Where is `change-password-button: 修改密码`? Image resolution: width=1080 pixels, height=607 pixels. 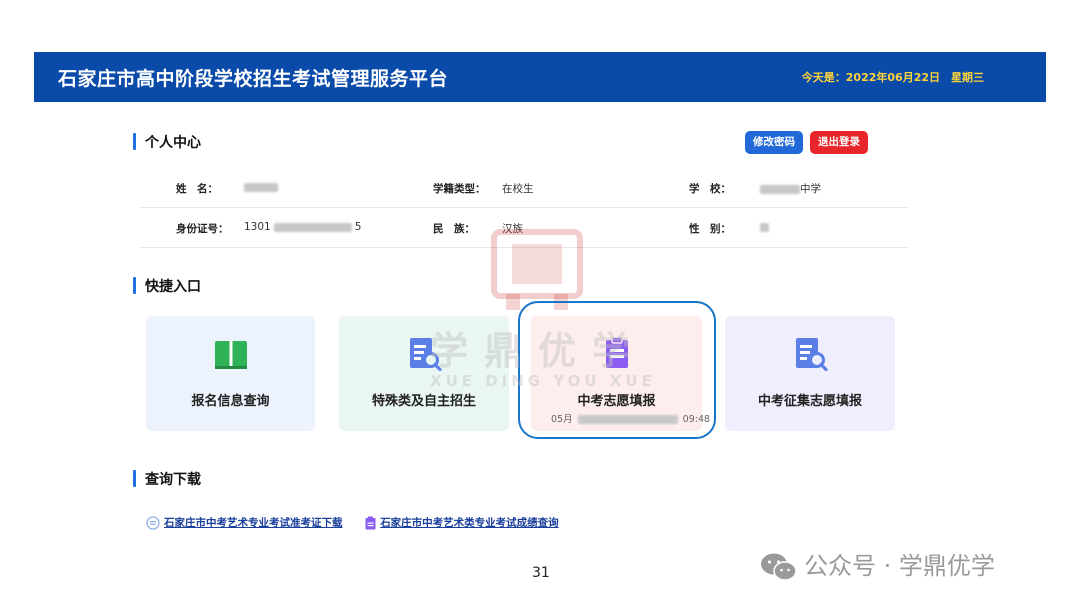
change-password-button: 修改密码 is located at coordinates (774, 142).